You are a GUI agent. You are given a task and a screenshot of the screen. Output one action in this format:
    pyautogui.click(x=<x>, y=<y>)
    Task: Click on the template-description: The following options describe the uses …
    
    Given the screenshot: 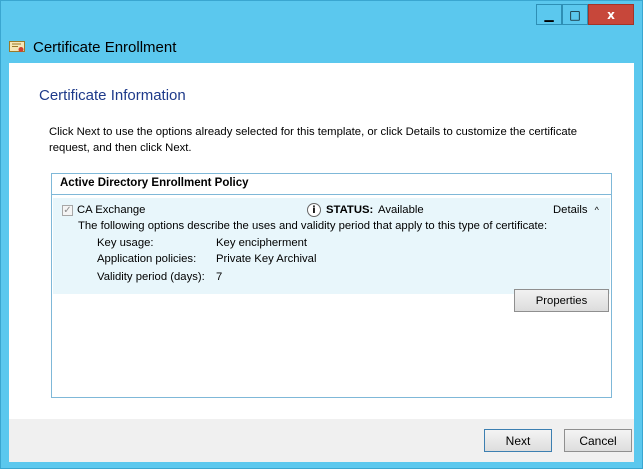 What is the action you would take?
    pyautogui.click(x=313, y=226)
    